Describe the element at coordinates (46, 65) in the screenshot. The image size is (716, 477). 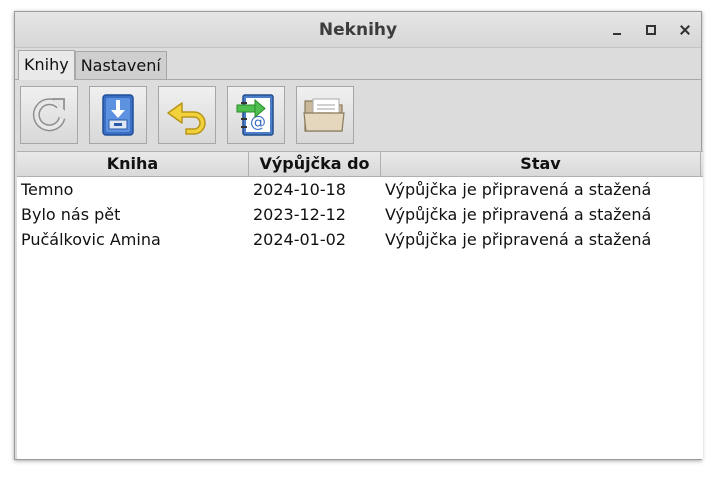
I see `tab-knihy: Knihy` at that location.